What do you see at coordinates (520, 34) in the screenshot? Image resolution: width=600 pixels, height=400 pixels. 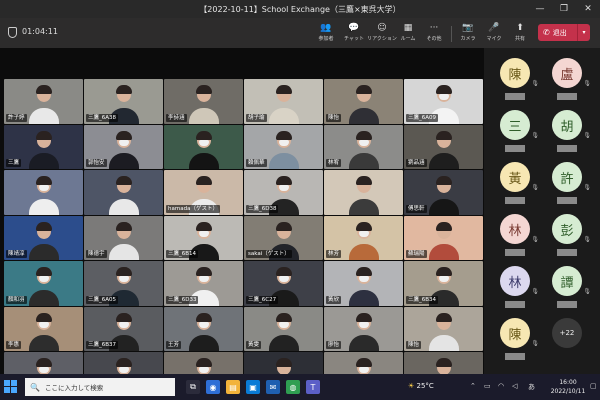 I see `share-button: ⬆ 共有` at bounding box center [520, 34].